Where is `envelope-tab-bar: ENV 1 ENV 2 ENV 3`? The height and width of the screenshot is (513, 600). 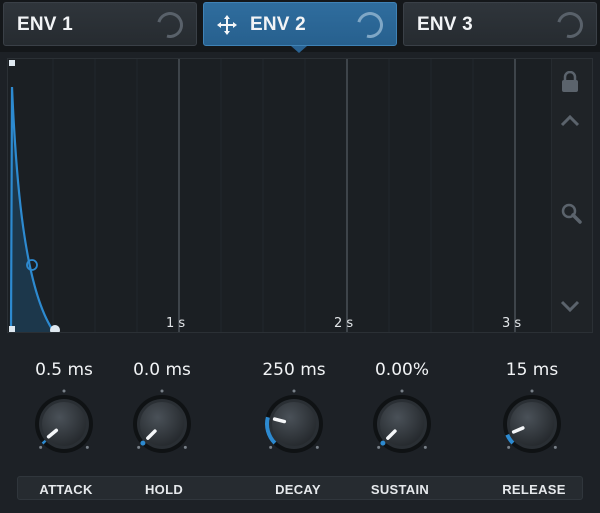 envelope-tab-bar: ENV 1 ENV 2 ENV 3 is located at coordinates (300, 26).